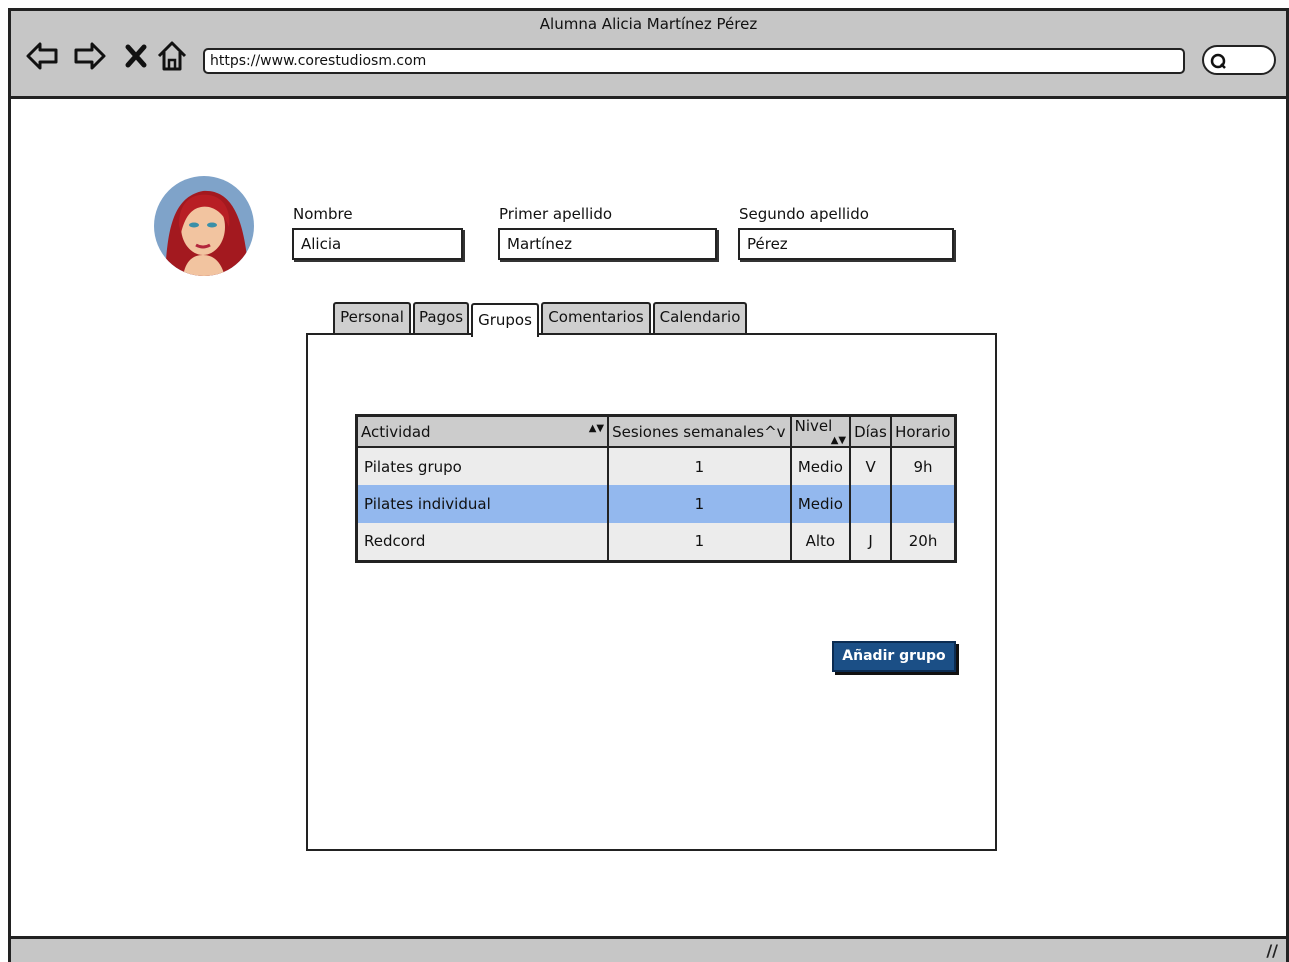 This screenshot has height=962, width=1289. Describe the element at coordinates (1218, 61) in the screenshot. I see `search-icon` at that location.